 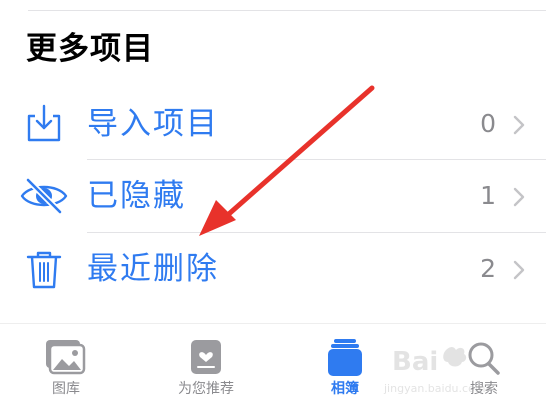 I want to click on tab-bar-divider, so click(x=273, y=323).